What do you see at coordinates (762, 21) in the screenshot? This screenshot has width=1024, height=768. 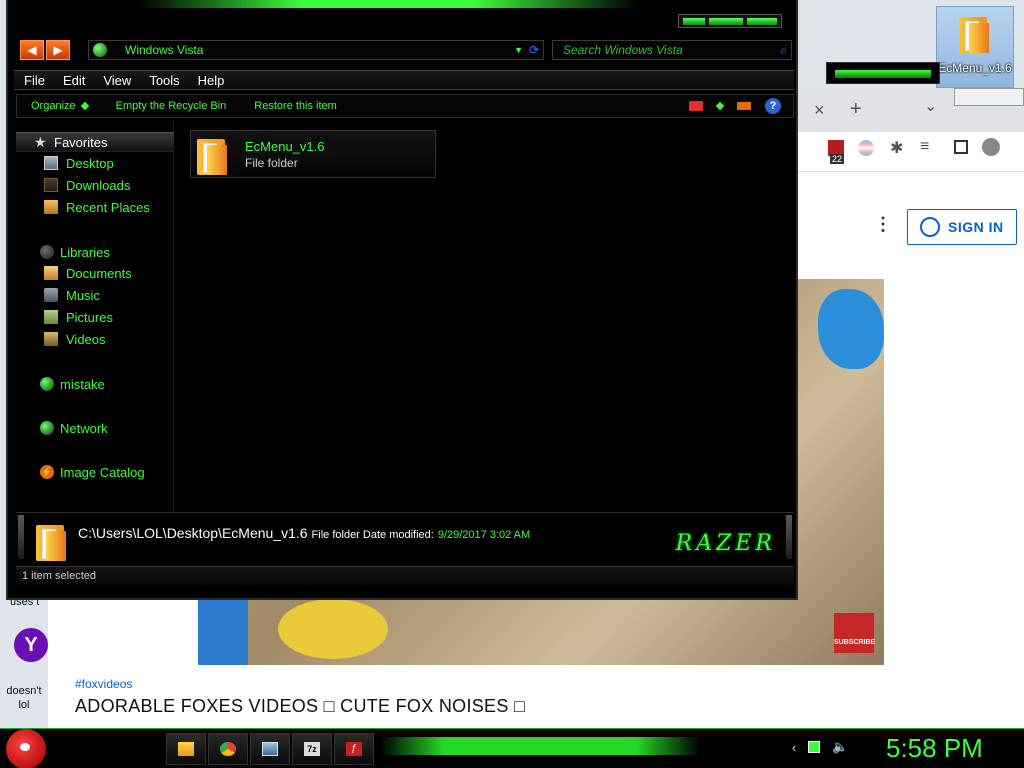 I see `close-button` at bounding box center [762, 21].